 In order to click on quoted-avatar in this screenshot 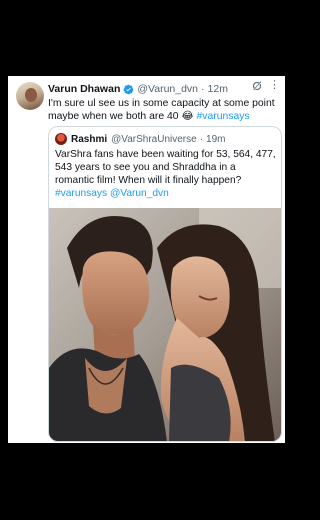, I will do `click(61, 139)`.